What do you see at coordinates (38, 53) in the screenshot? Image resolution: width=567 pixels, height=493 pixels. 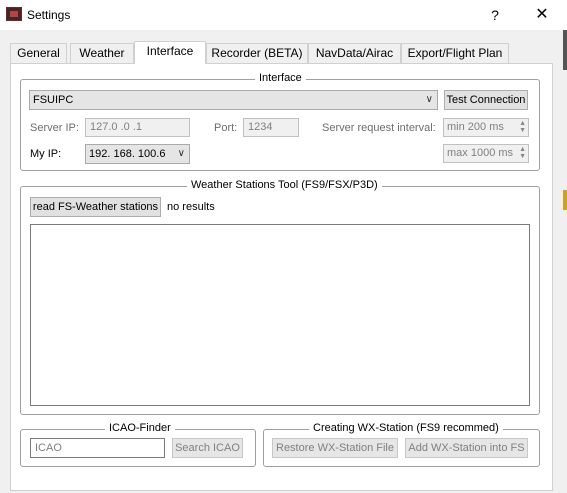 I see `tab-general: General` at bounding box center [38, 53].